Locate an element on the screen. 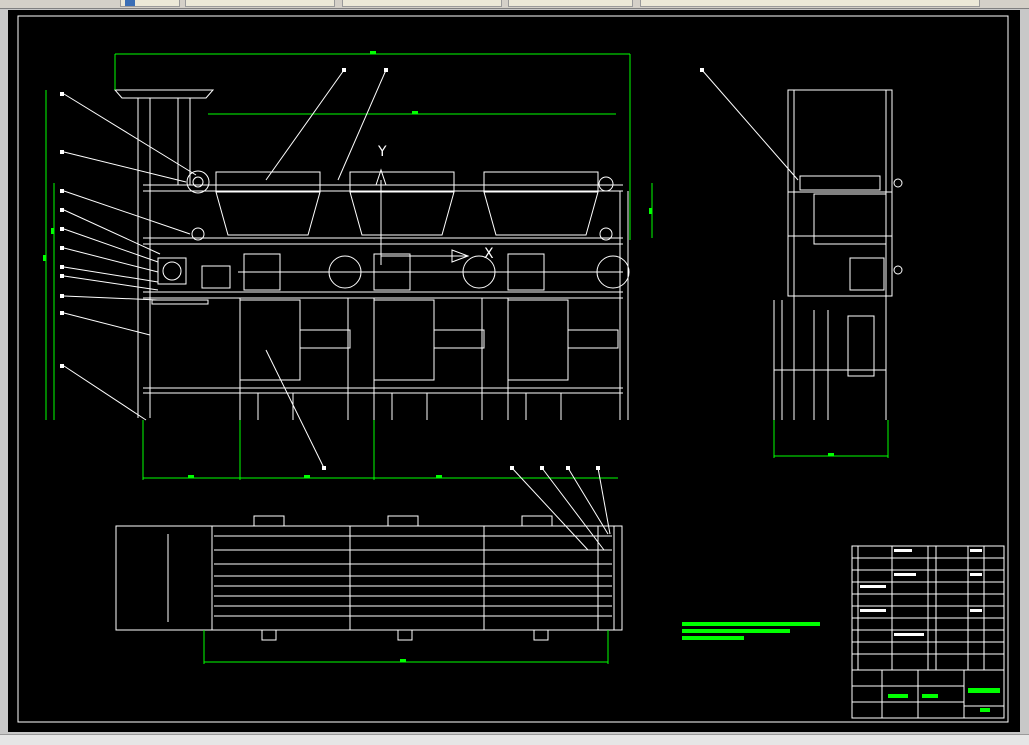 This screenshot has width=1029, height=745. toolbar-strip is located at coordinates (514, 4).